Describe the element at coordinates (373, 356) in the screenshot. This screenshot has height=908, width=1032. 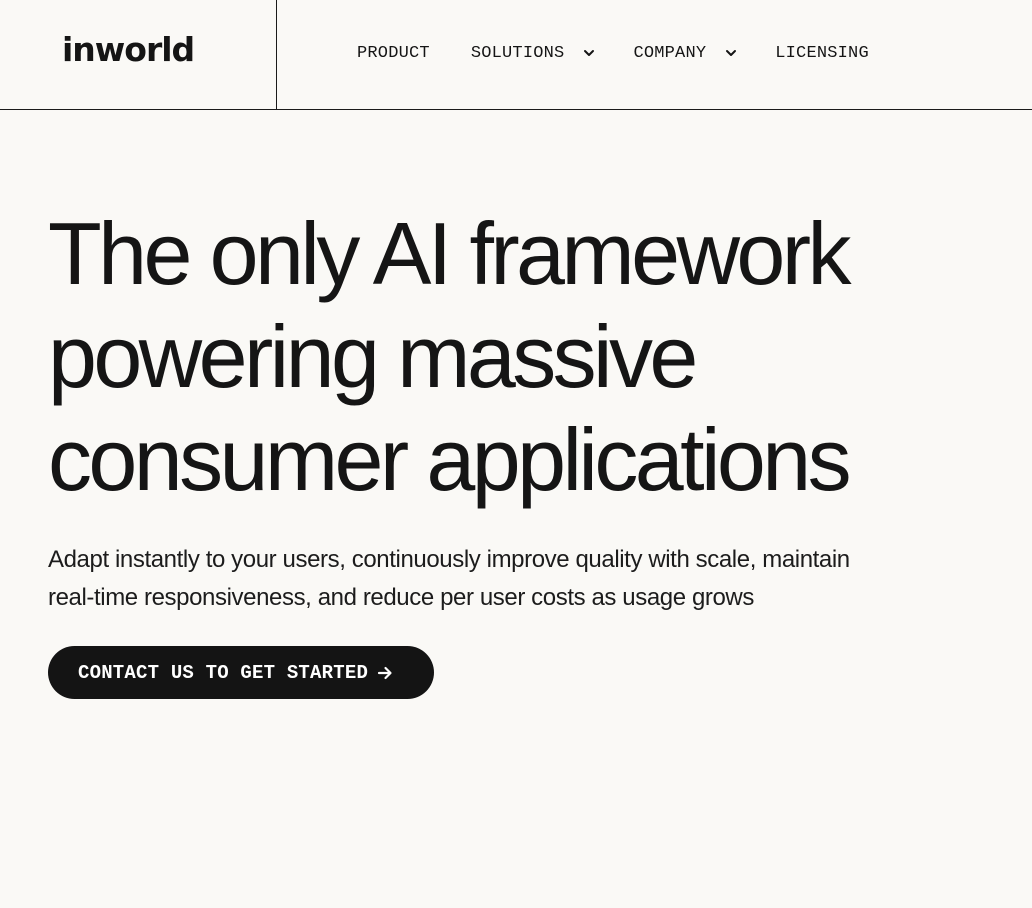
I see `hero-title-line: powering massive` at that location.